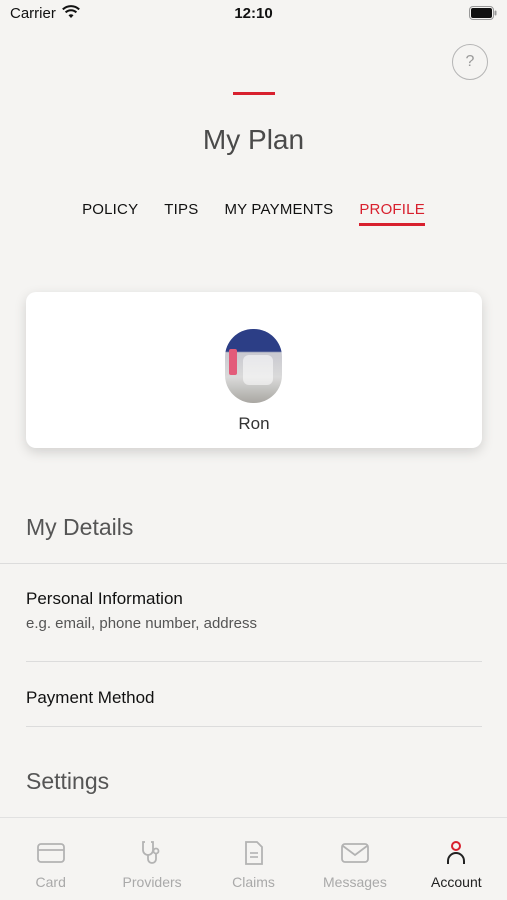  I want to click on my-details-heading: My Details, so click(80, 527).